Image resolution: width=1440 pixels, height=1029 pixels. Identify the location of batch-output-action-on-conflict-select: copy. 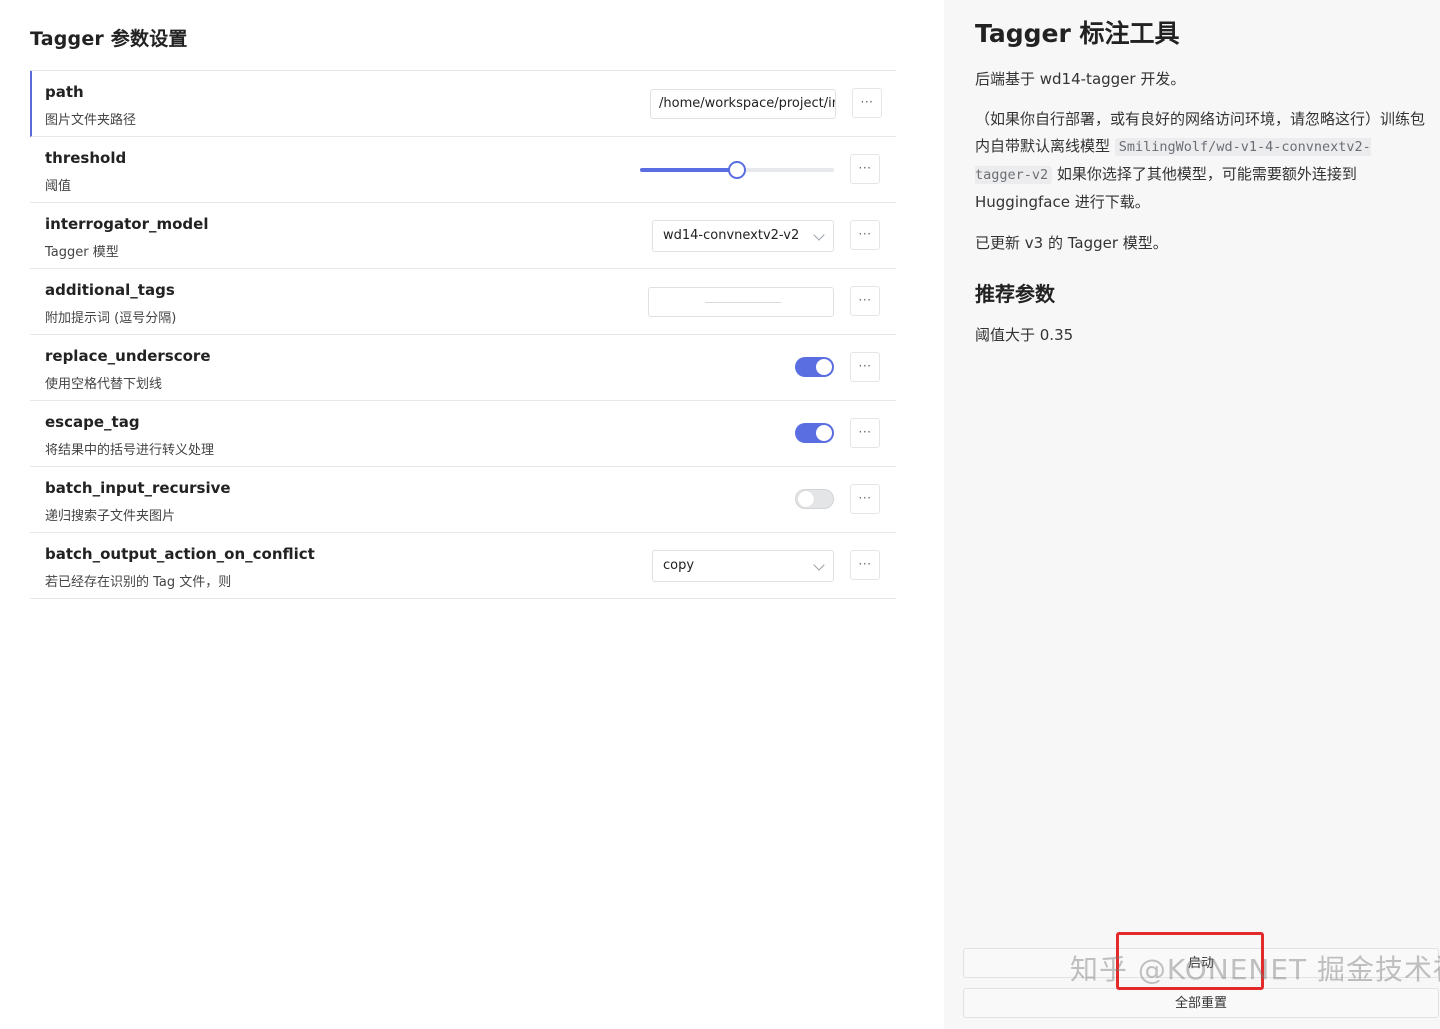
(743, 566).